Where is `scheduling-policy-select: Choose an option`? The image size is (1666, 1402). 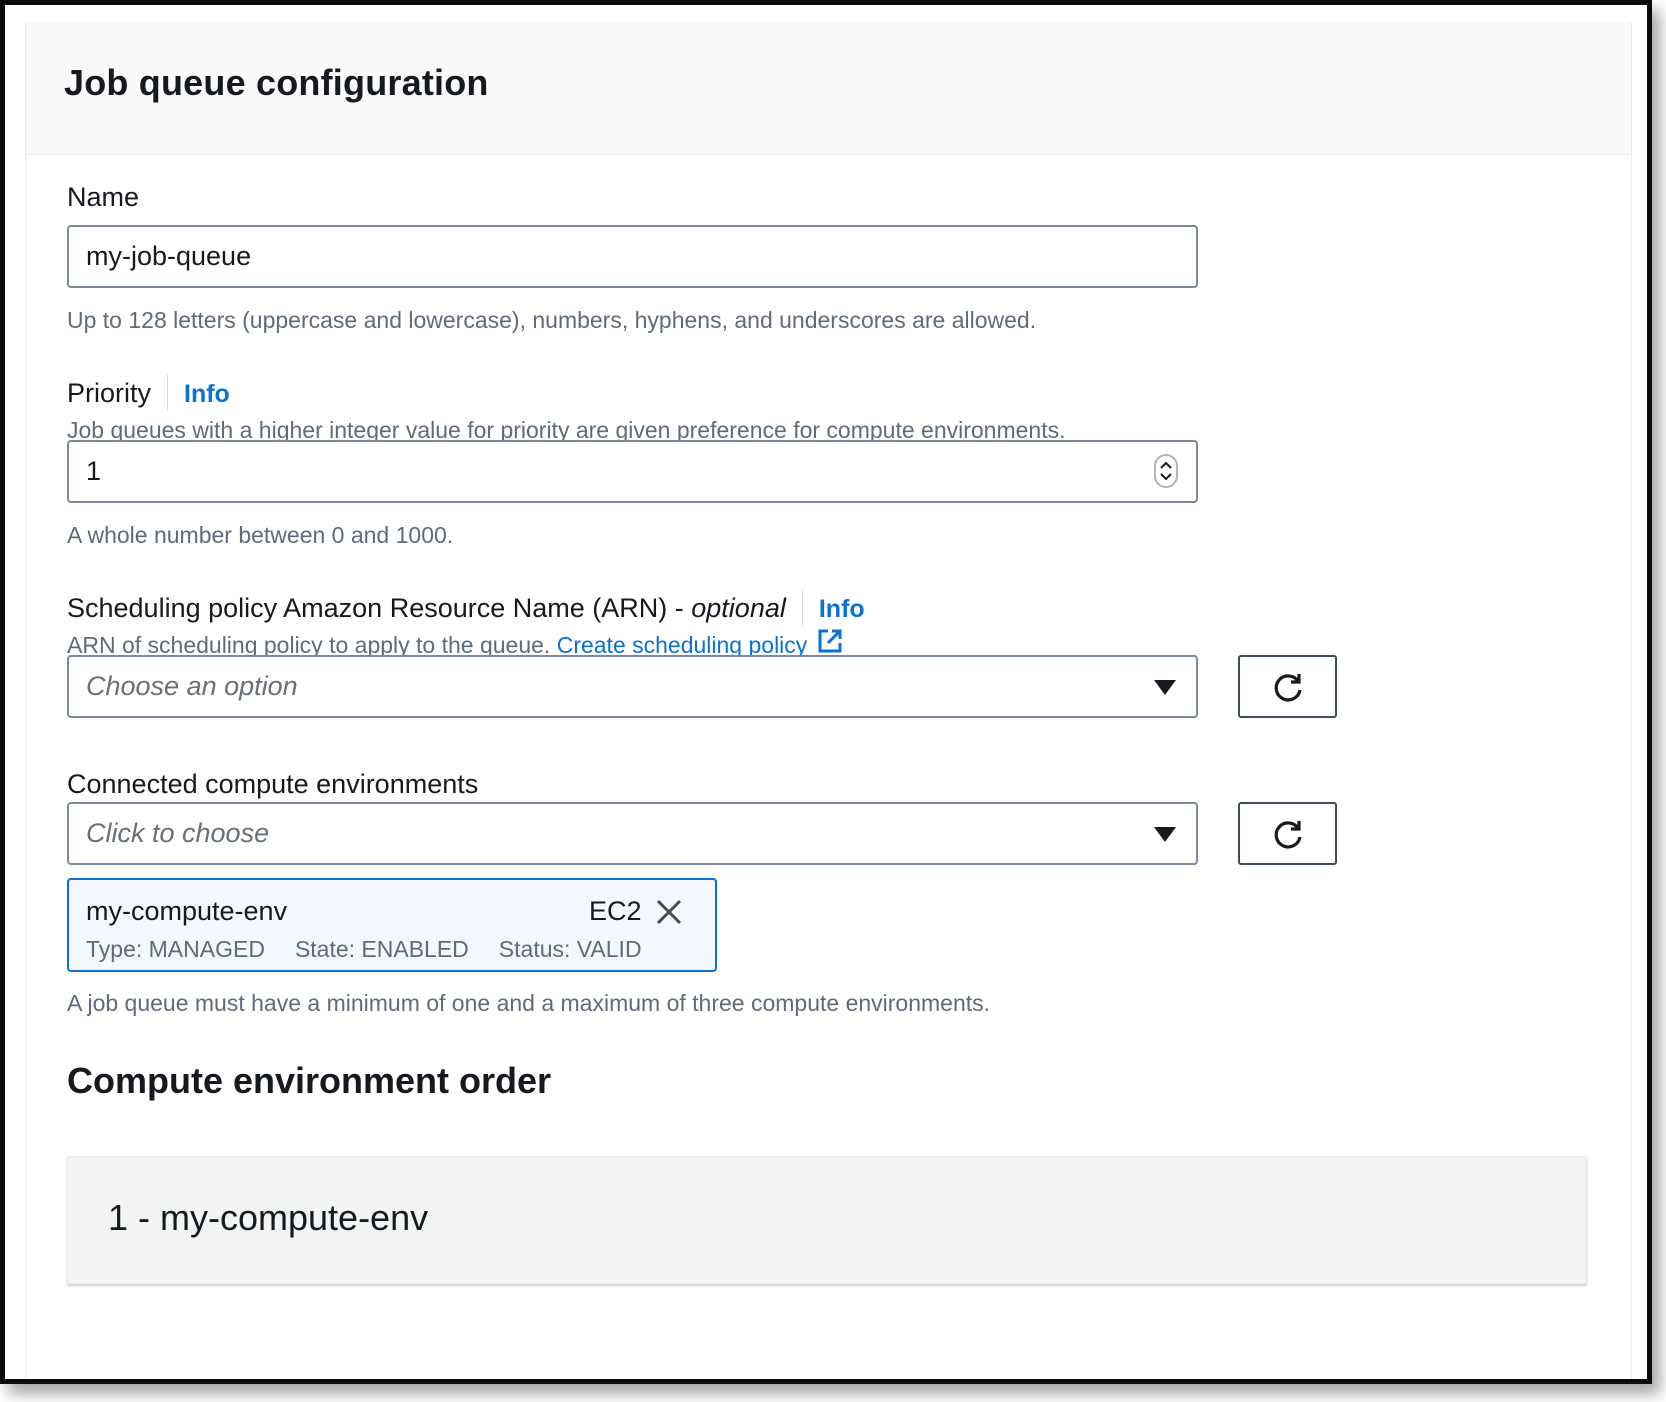
scheduling-policy-select: Choose an option is located at coordinates (632, 686).